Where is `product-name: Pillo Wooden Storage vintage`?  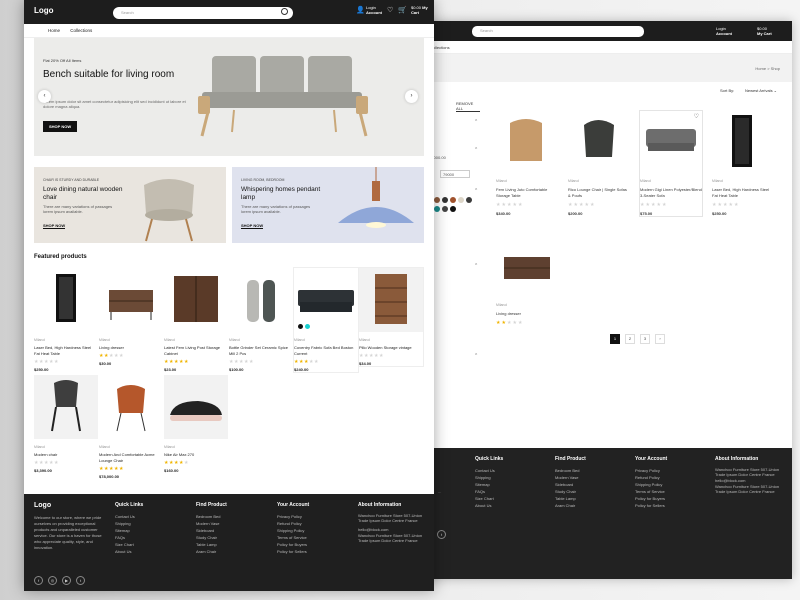 product-name: Pillo Wooden Storage vintage is located at coordinates (391, 348).